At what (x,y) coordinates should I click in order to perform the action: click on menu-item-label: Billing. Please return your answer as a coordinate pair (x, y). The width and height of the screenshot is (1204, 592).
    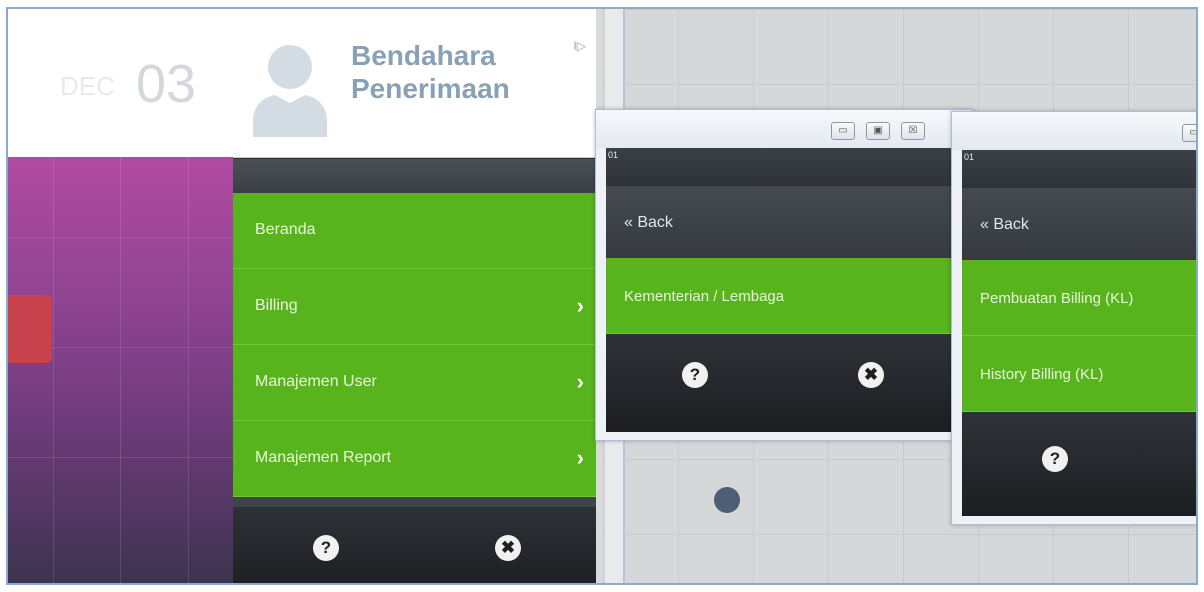
    Looking at the image, I should click on (276, 305).